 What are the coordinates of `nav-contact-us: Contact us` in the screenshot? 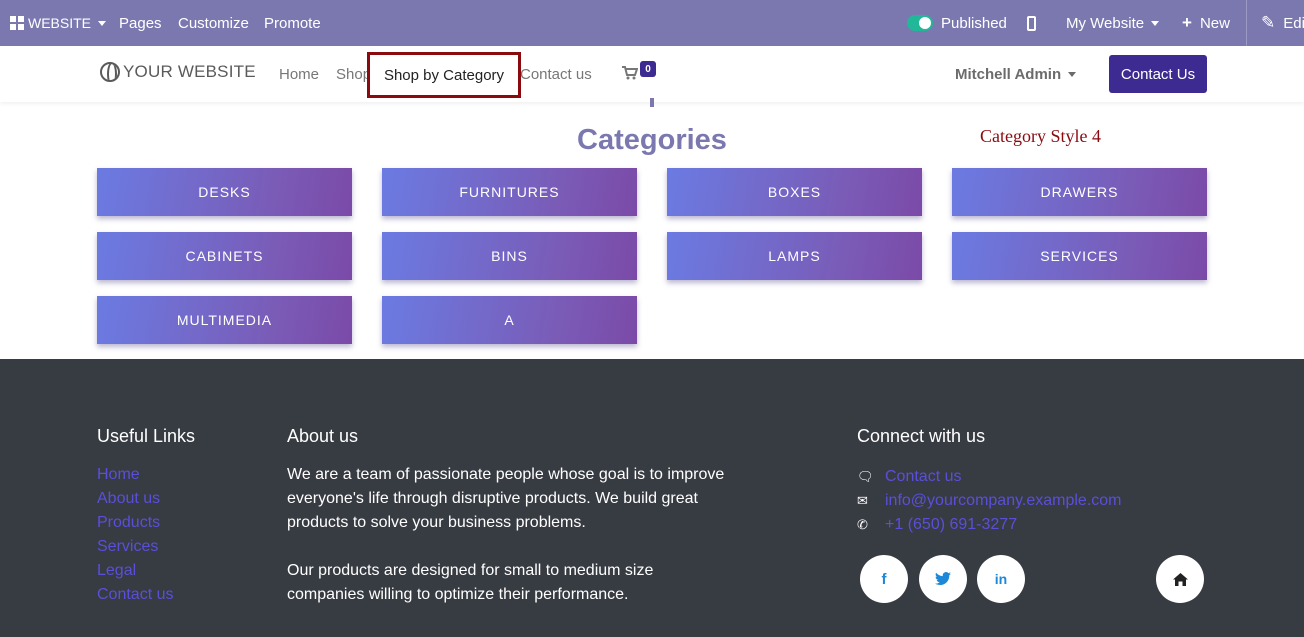 It's located at (556, 74).